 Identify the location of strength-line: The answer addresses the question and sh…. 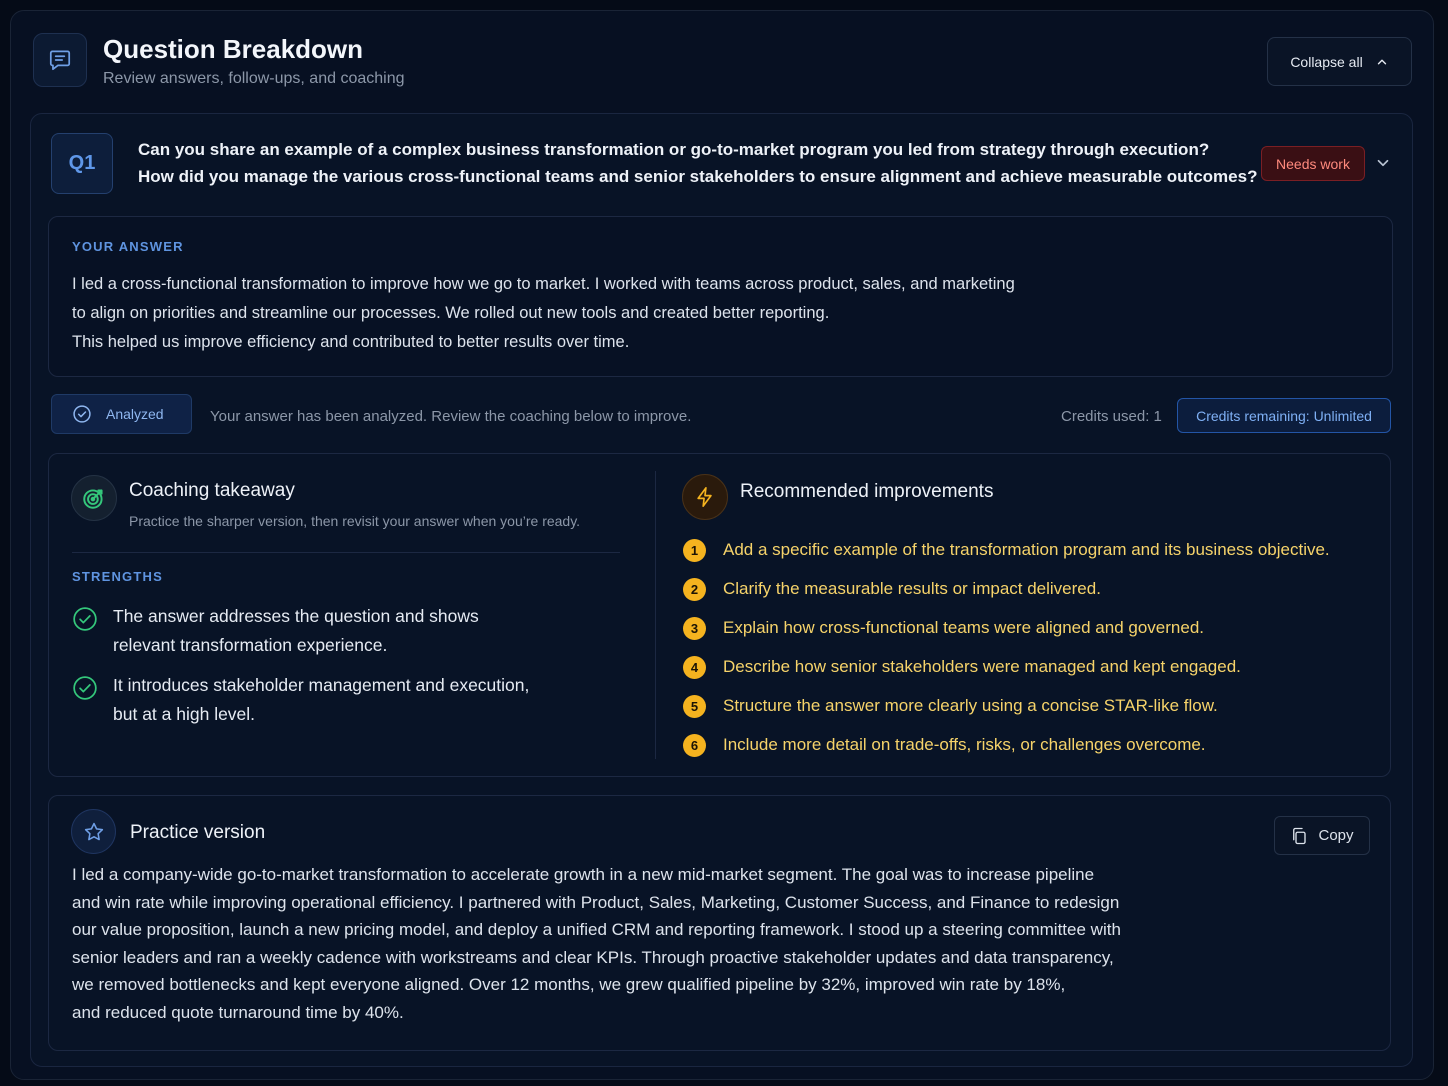
(296, 616).